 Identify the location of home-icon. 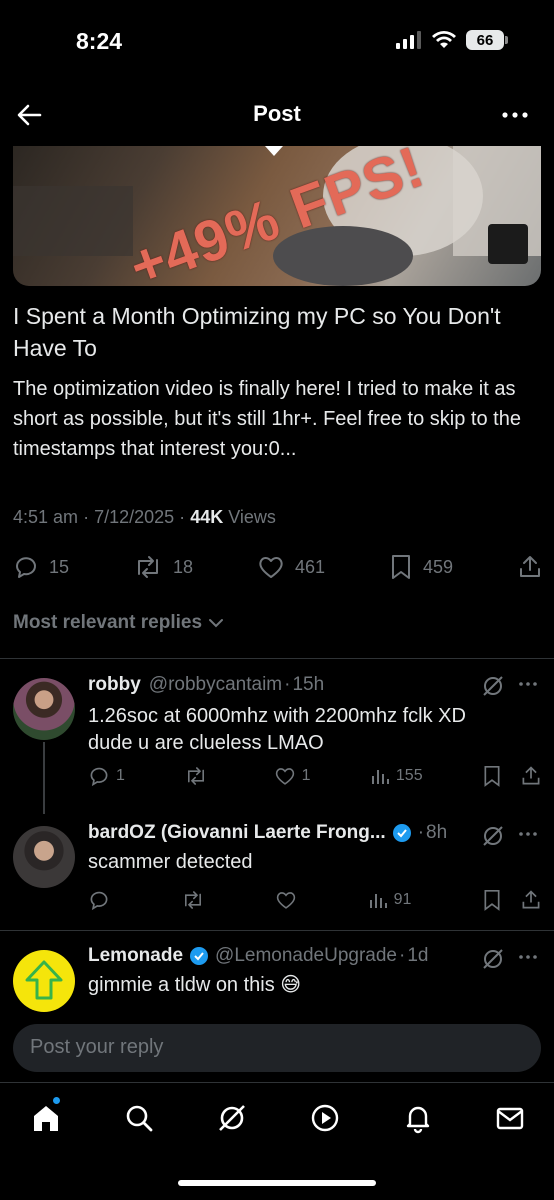
(46, 1118).